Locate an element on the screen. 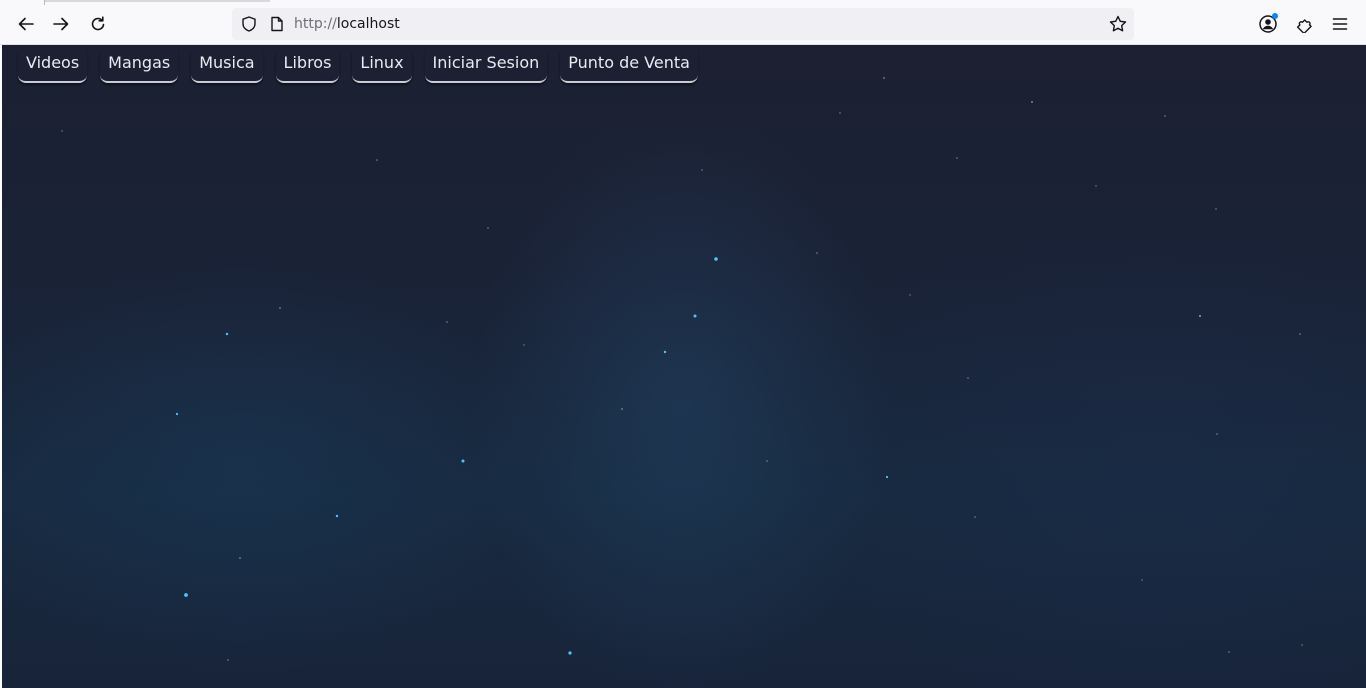 Image resolution: width=1366 pixels, height=688 pixels. back-arrow-icon is located at coordinates (26, 24).